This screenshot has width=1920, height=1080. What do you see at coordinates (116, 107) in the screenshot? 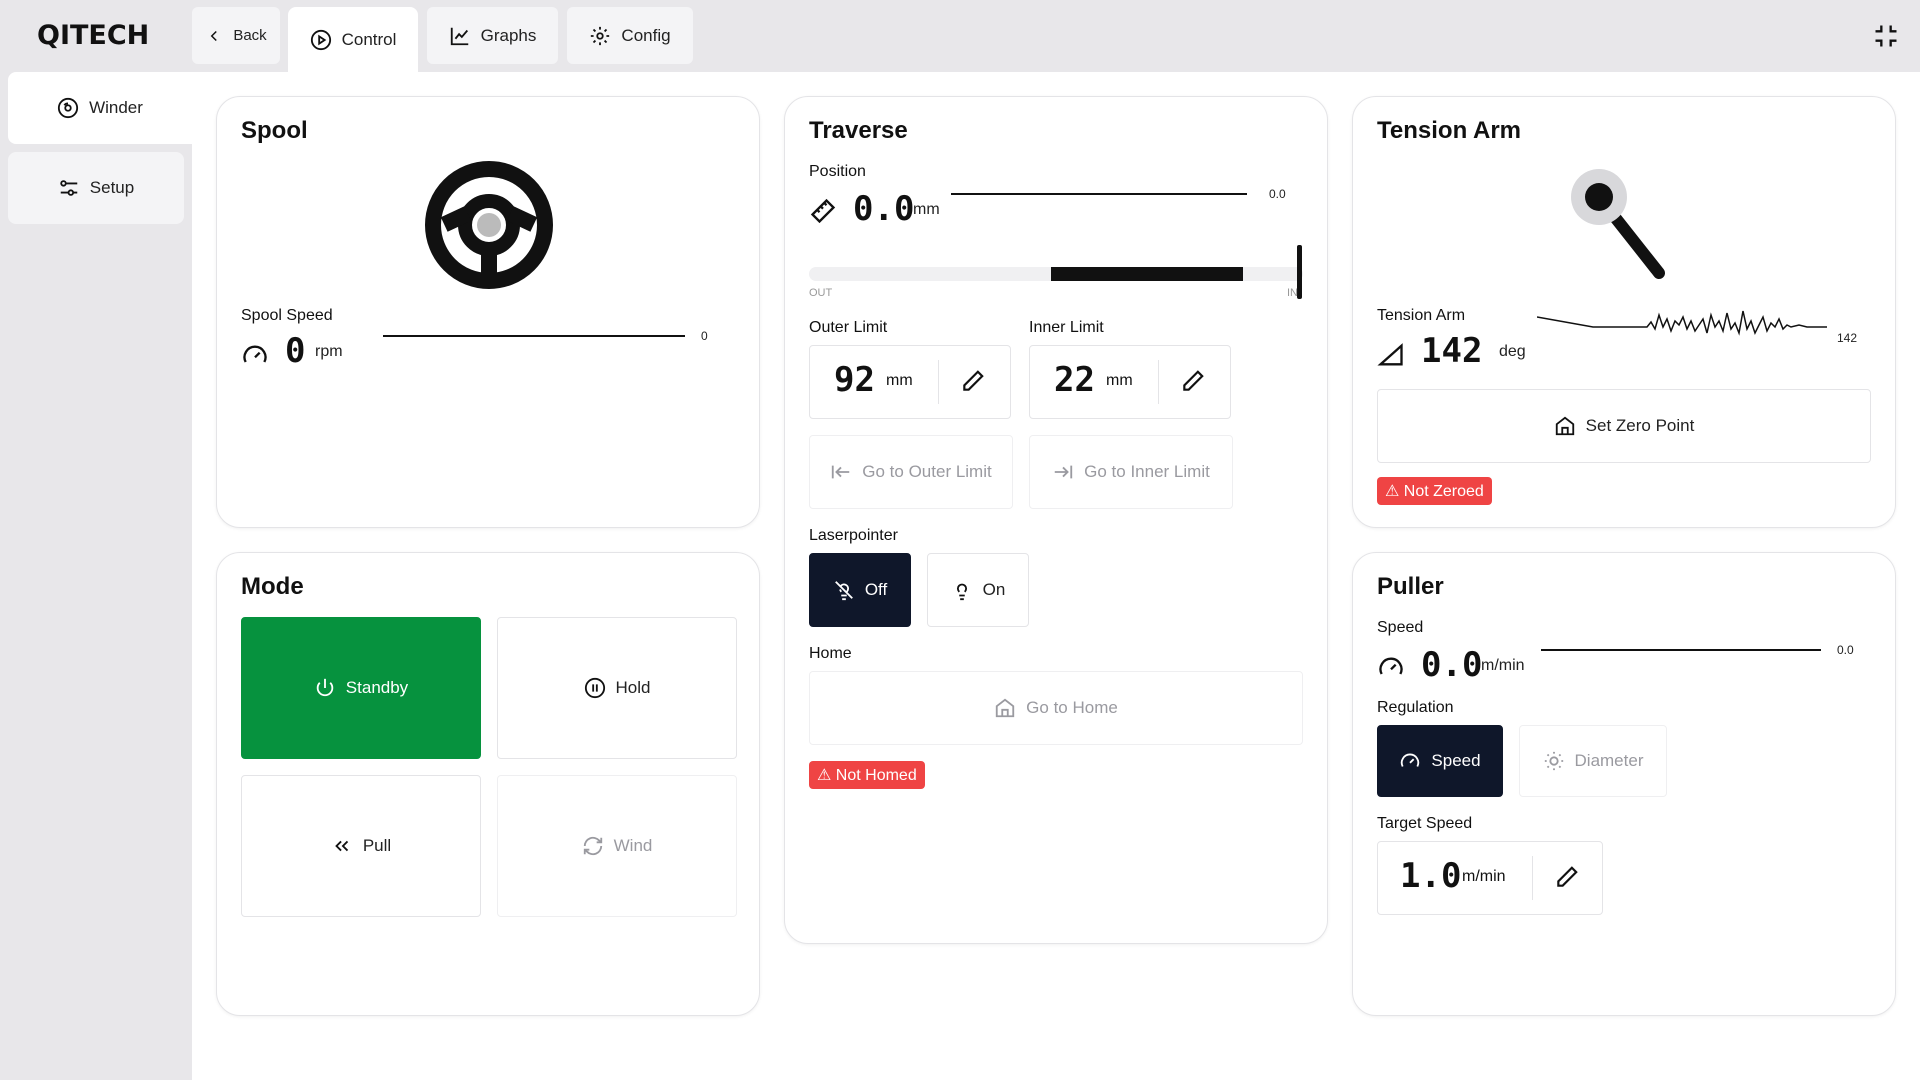
I see `sidebar-item-label: Winder` at bounding box center [116, 107].